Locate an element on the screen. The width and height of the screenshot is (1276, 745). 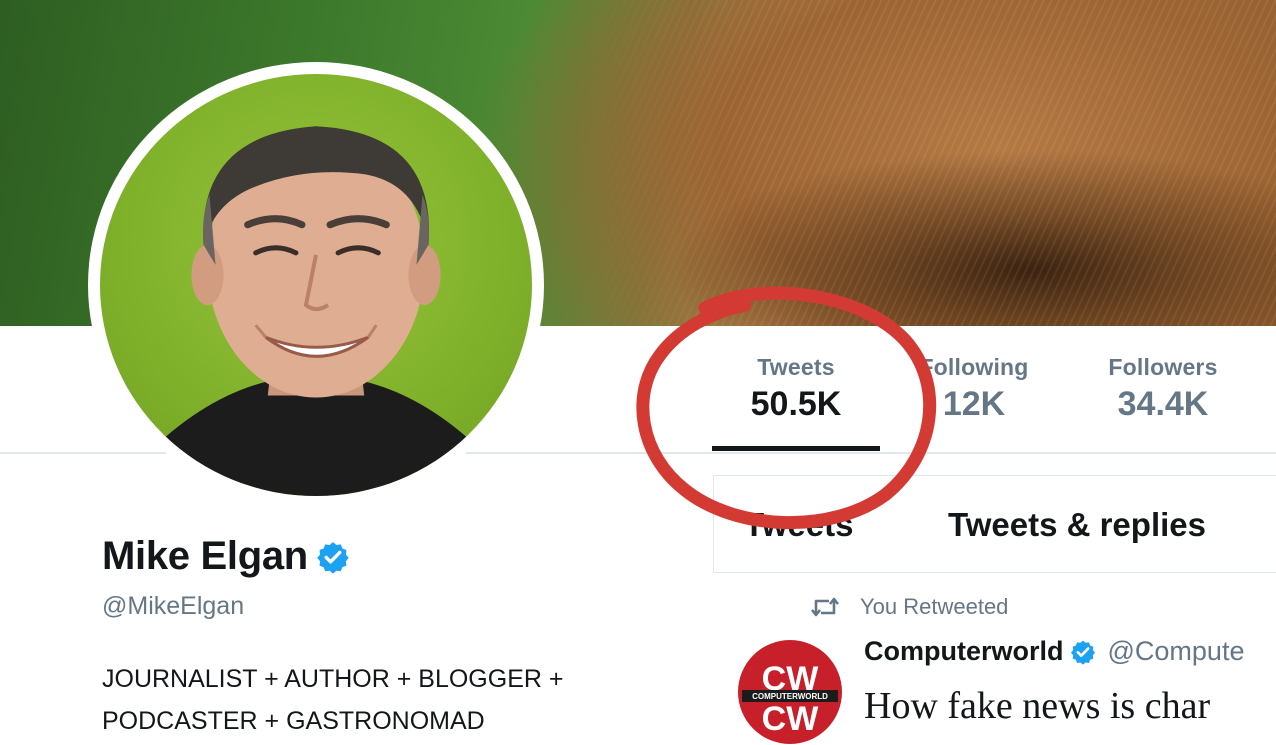
bio-line: JOURNALIST + AUTHOR + BLOGGER + is located at coordinates (333, 679).